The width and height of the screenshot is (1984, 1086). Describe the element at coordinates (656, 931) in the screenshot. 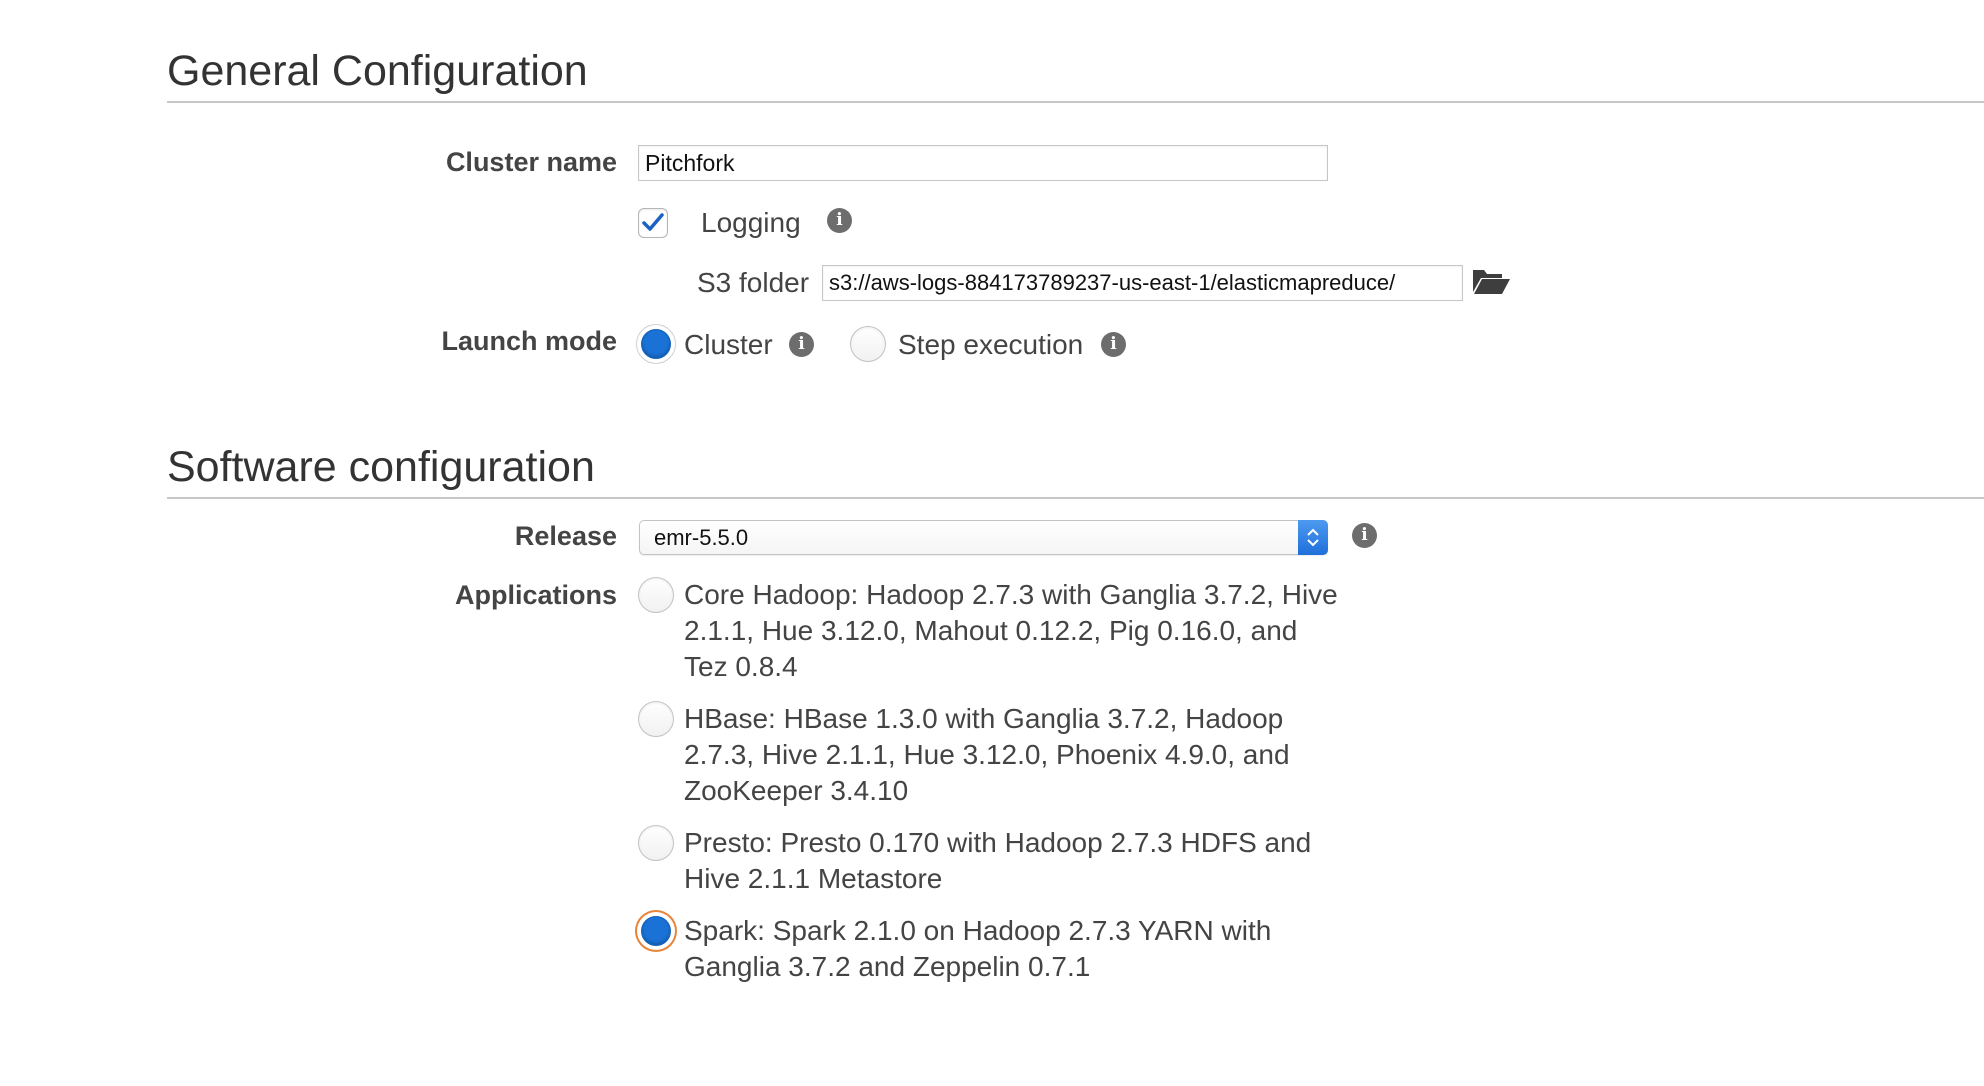

I see `application-spark-radio` at that location.